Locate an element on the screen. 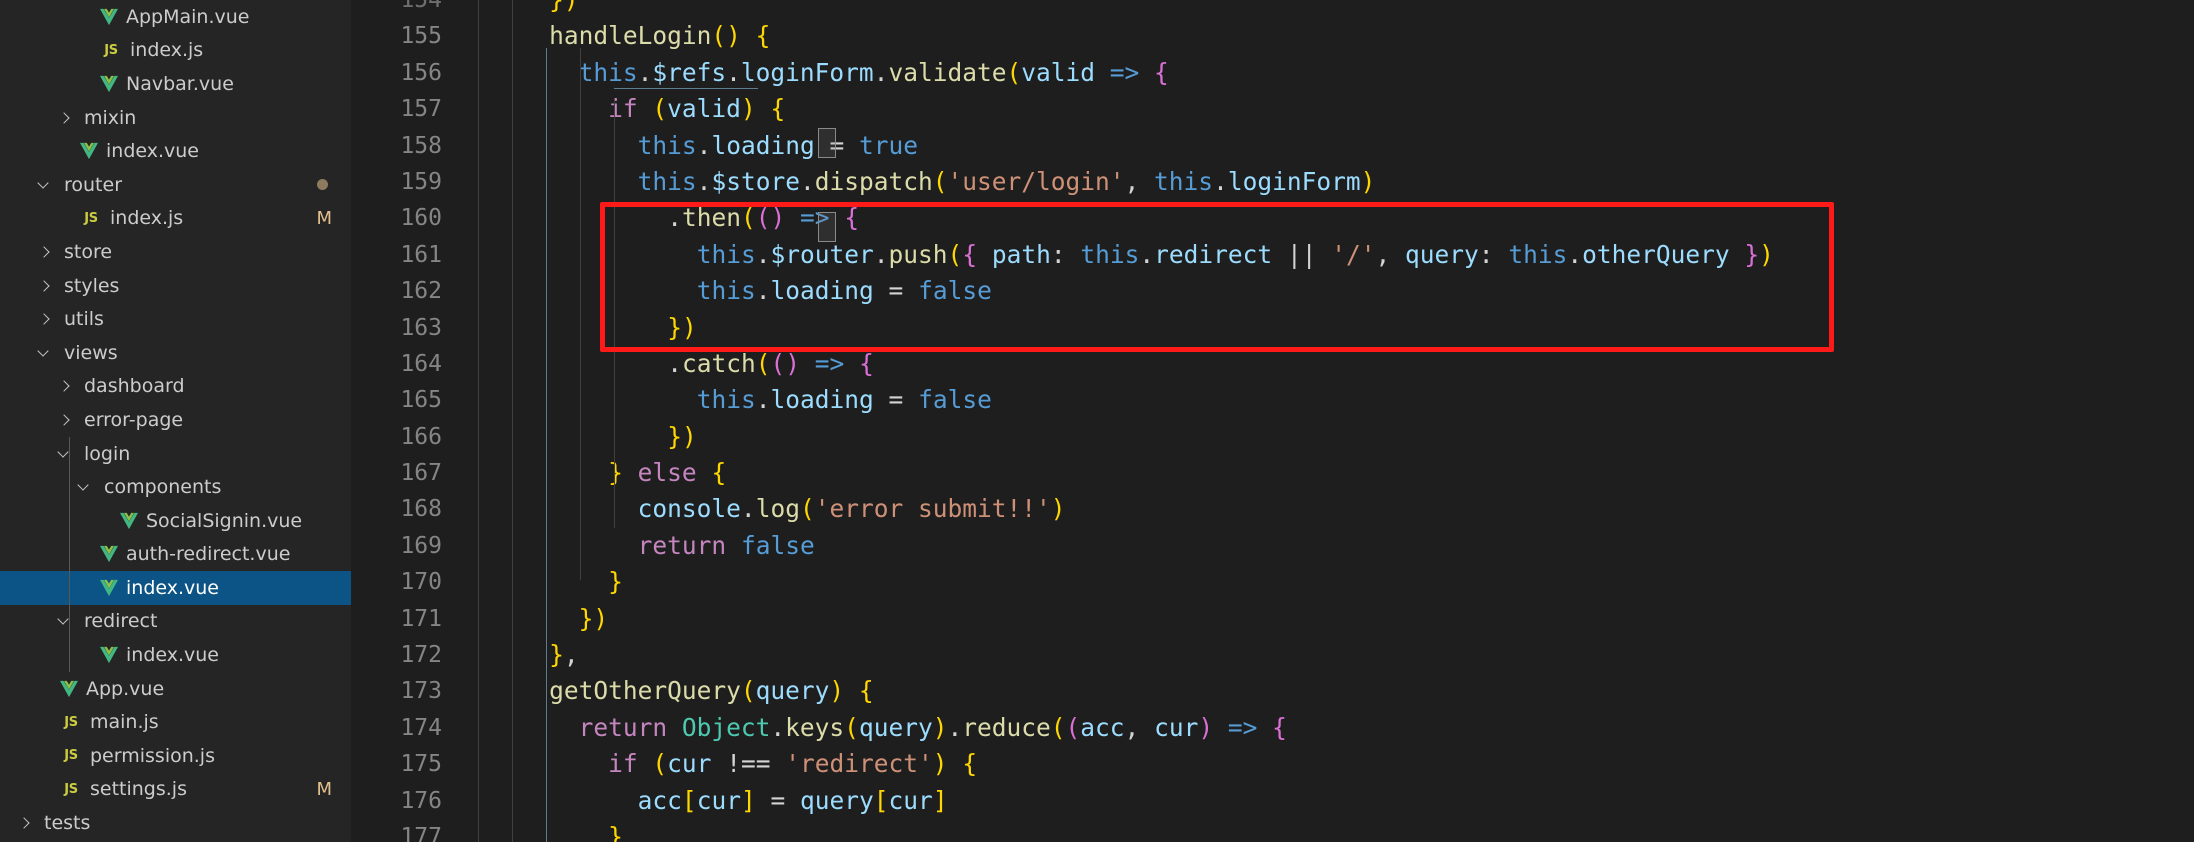  code-line: 172 }, is located at coordinates (1273, 655).